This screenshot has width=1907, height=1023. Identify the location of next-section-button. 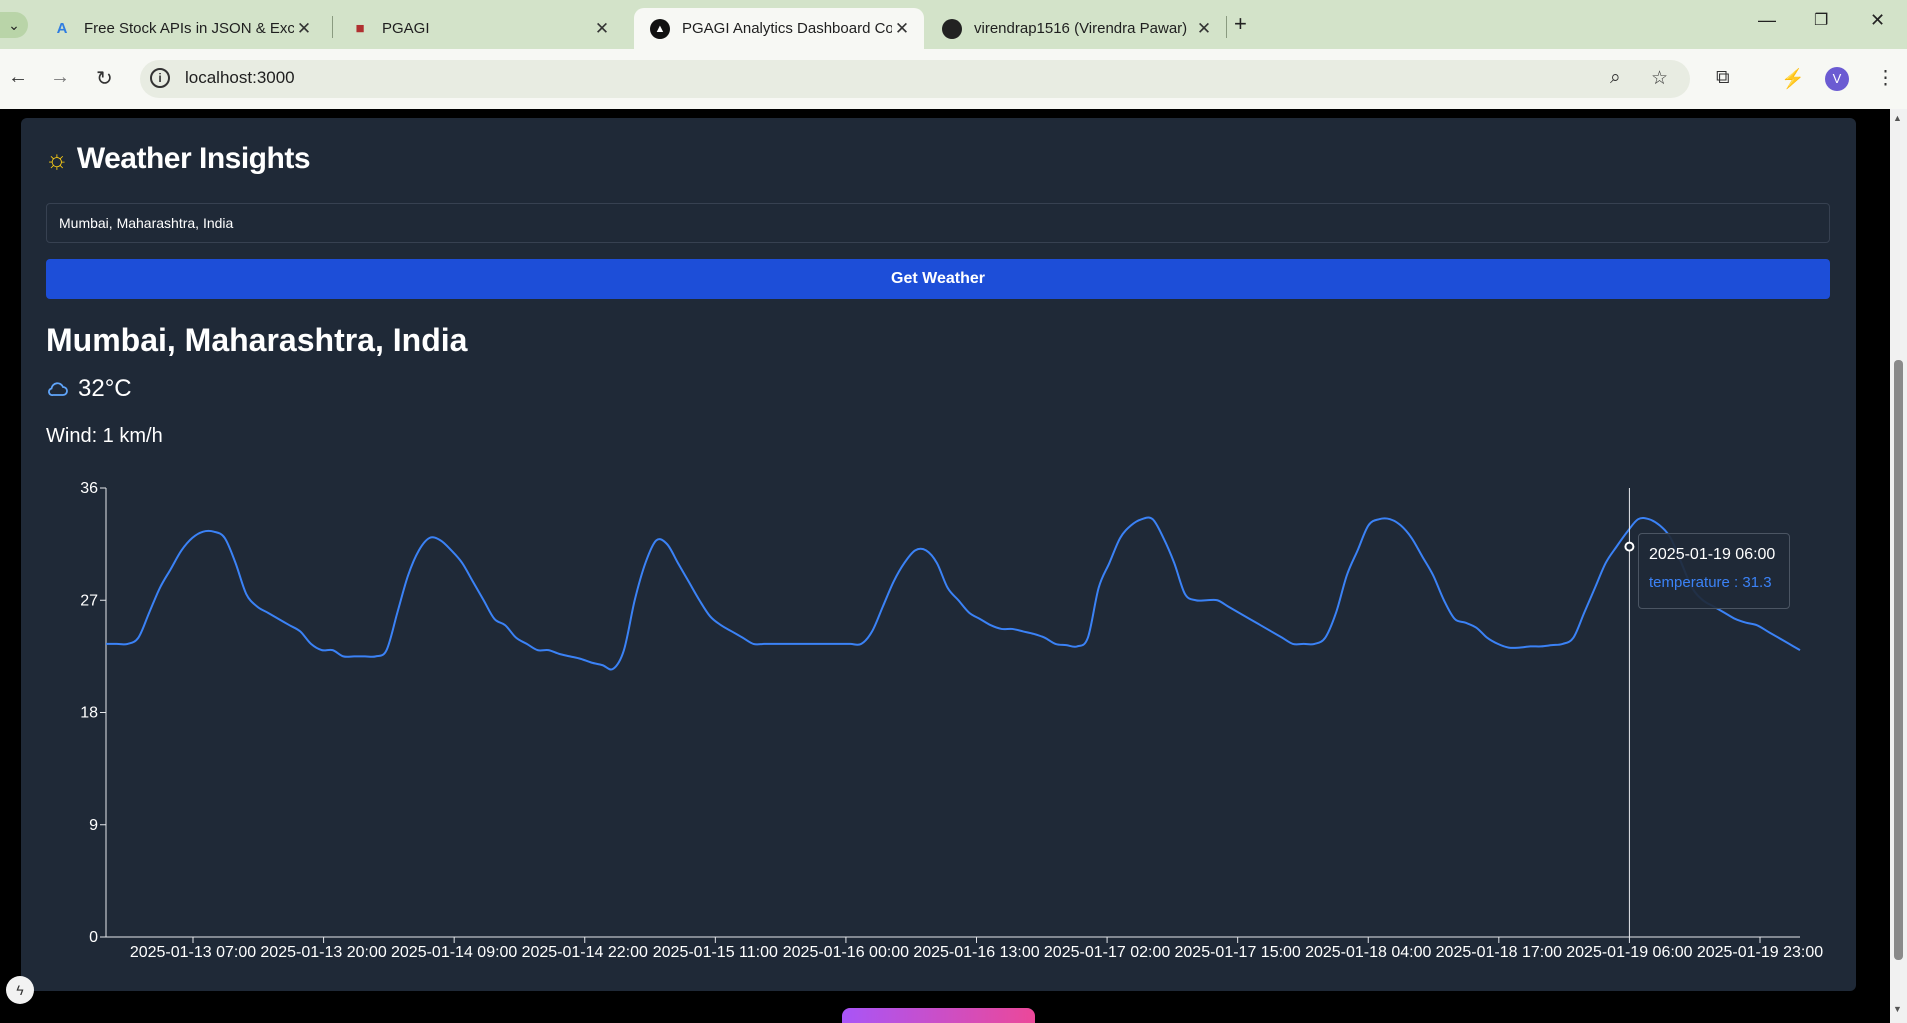
(938, 1015).